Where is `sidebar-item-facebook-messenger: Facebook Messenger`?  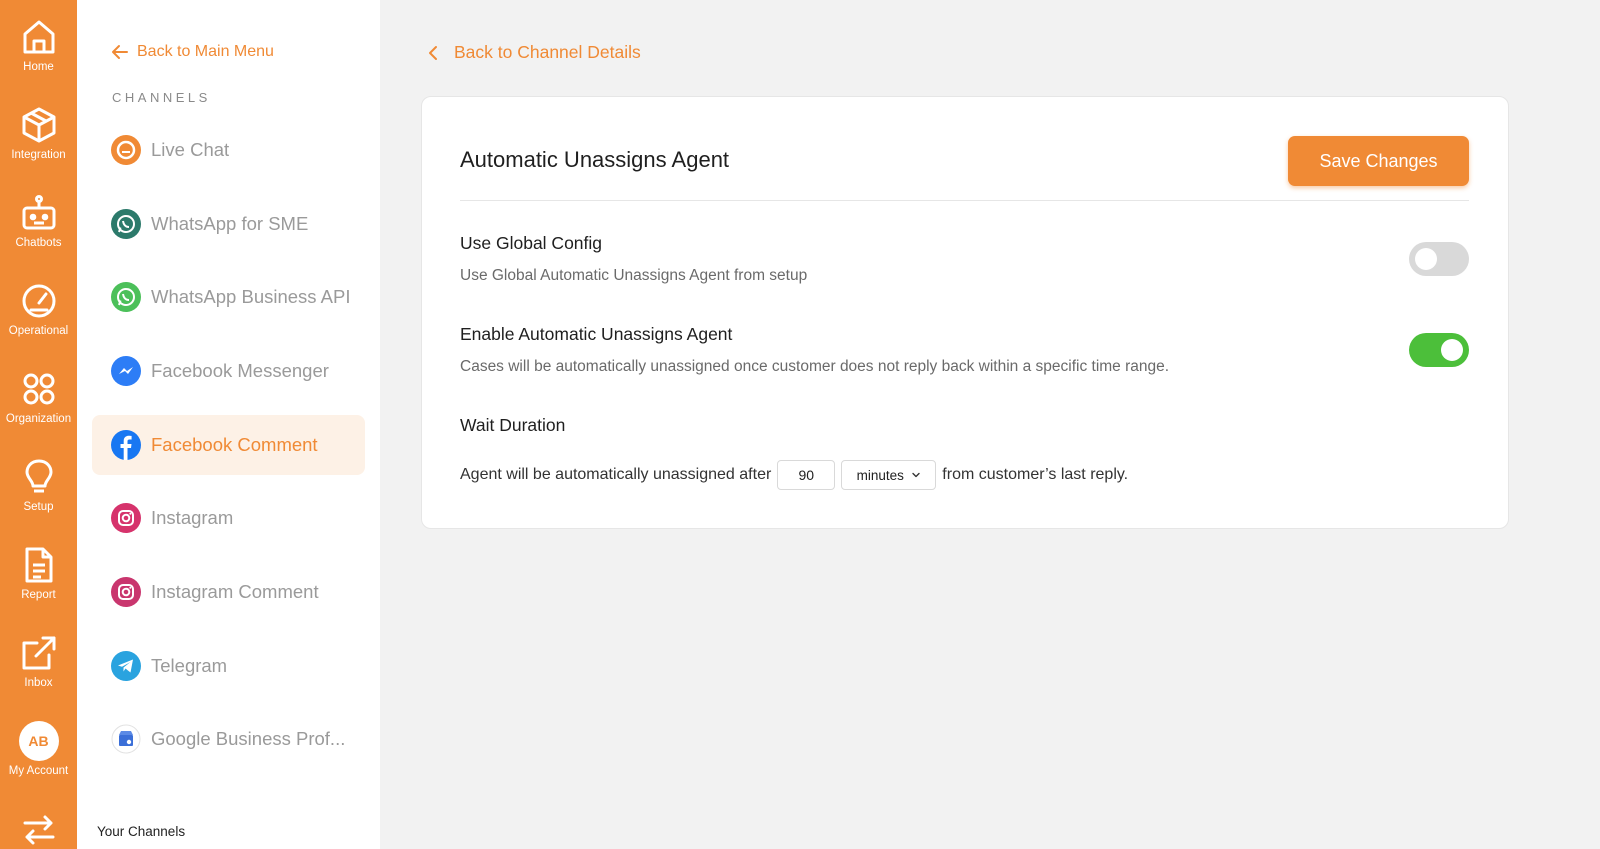
sidebar-item-facebook-messenger: Facebook Messenger is located at coordinates (228, 371).